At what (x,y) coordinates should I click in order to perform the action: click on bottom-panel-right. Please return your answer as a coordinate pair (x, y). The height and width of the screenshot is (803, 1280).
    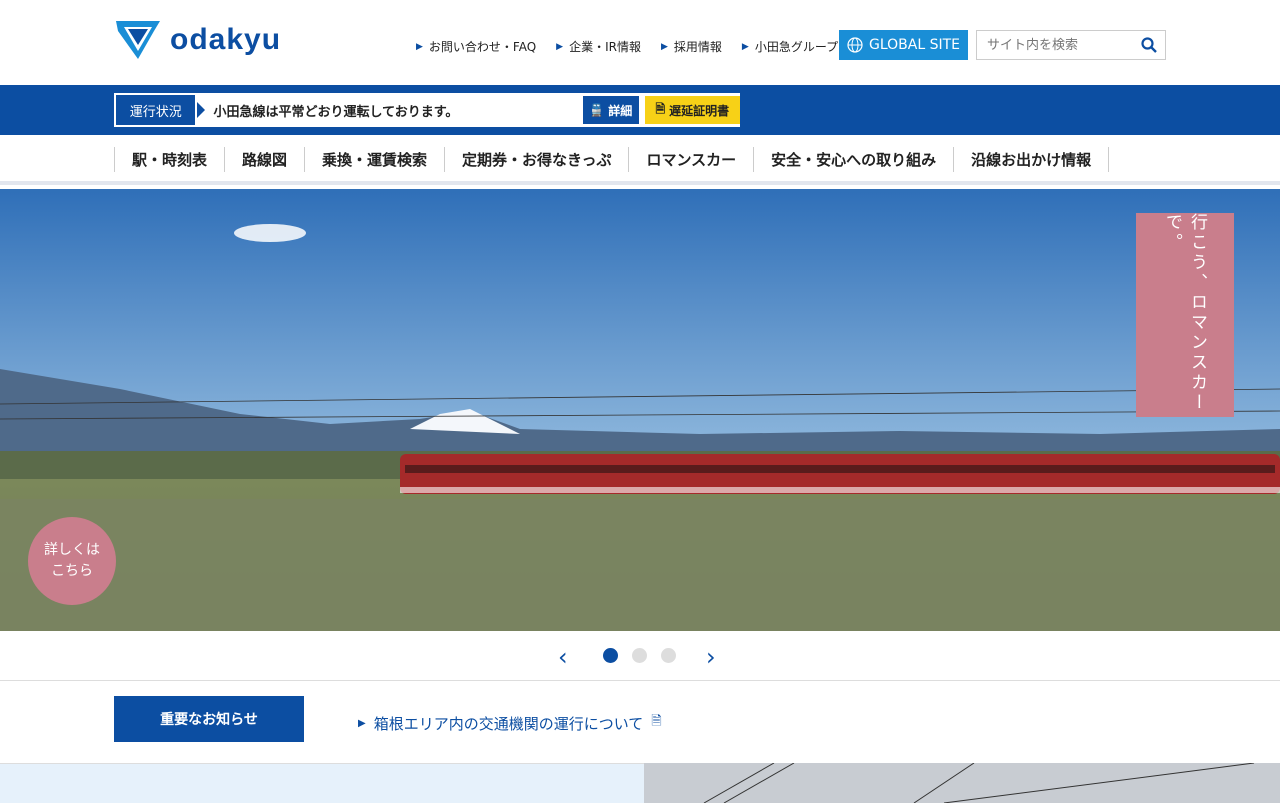
    Looking at the image, I should click on (962, 783).